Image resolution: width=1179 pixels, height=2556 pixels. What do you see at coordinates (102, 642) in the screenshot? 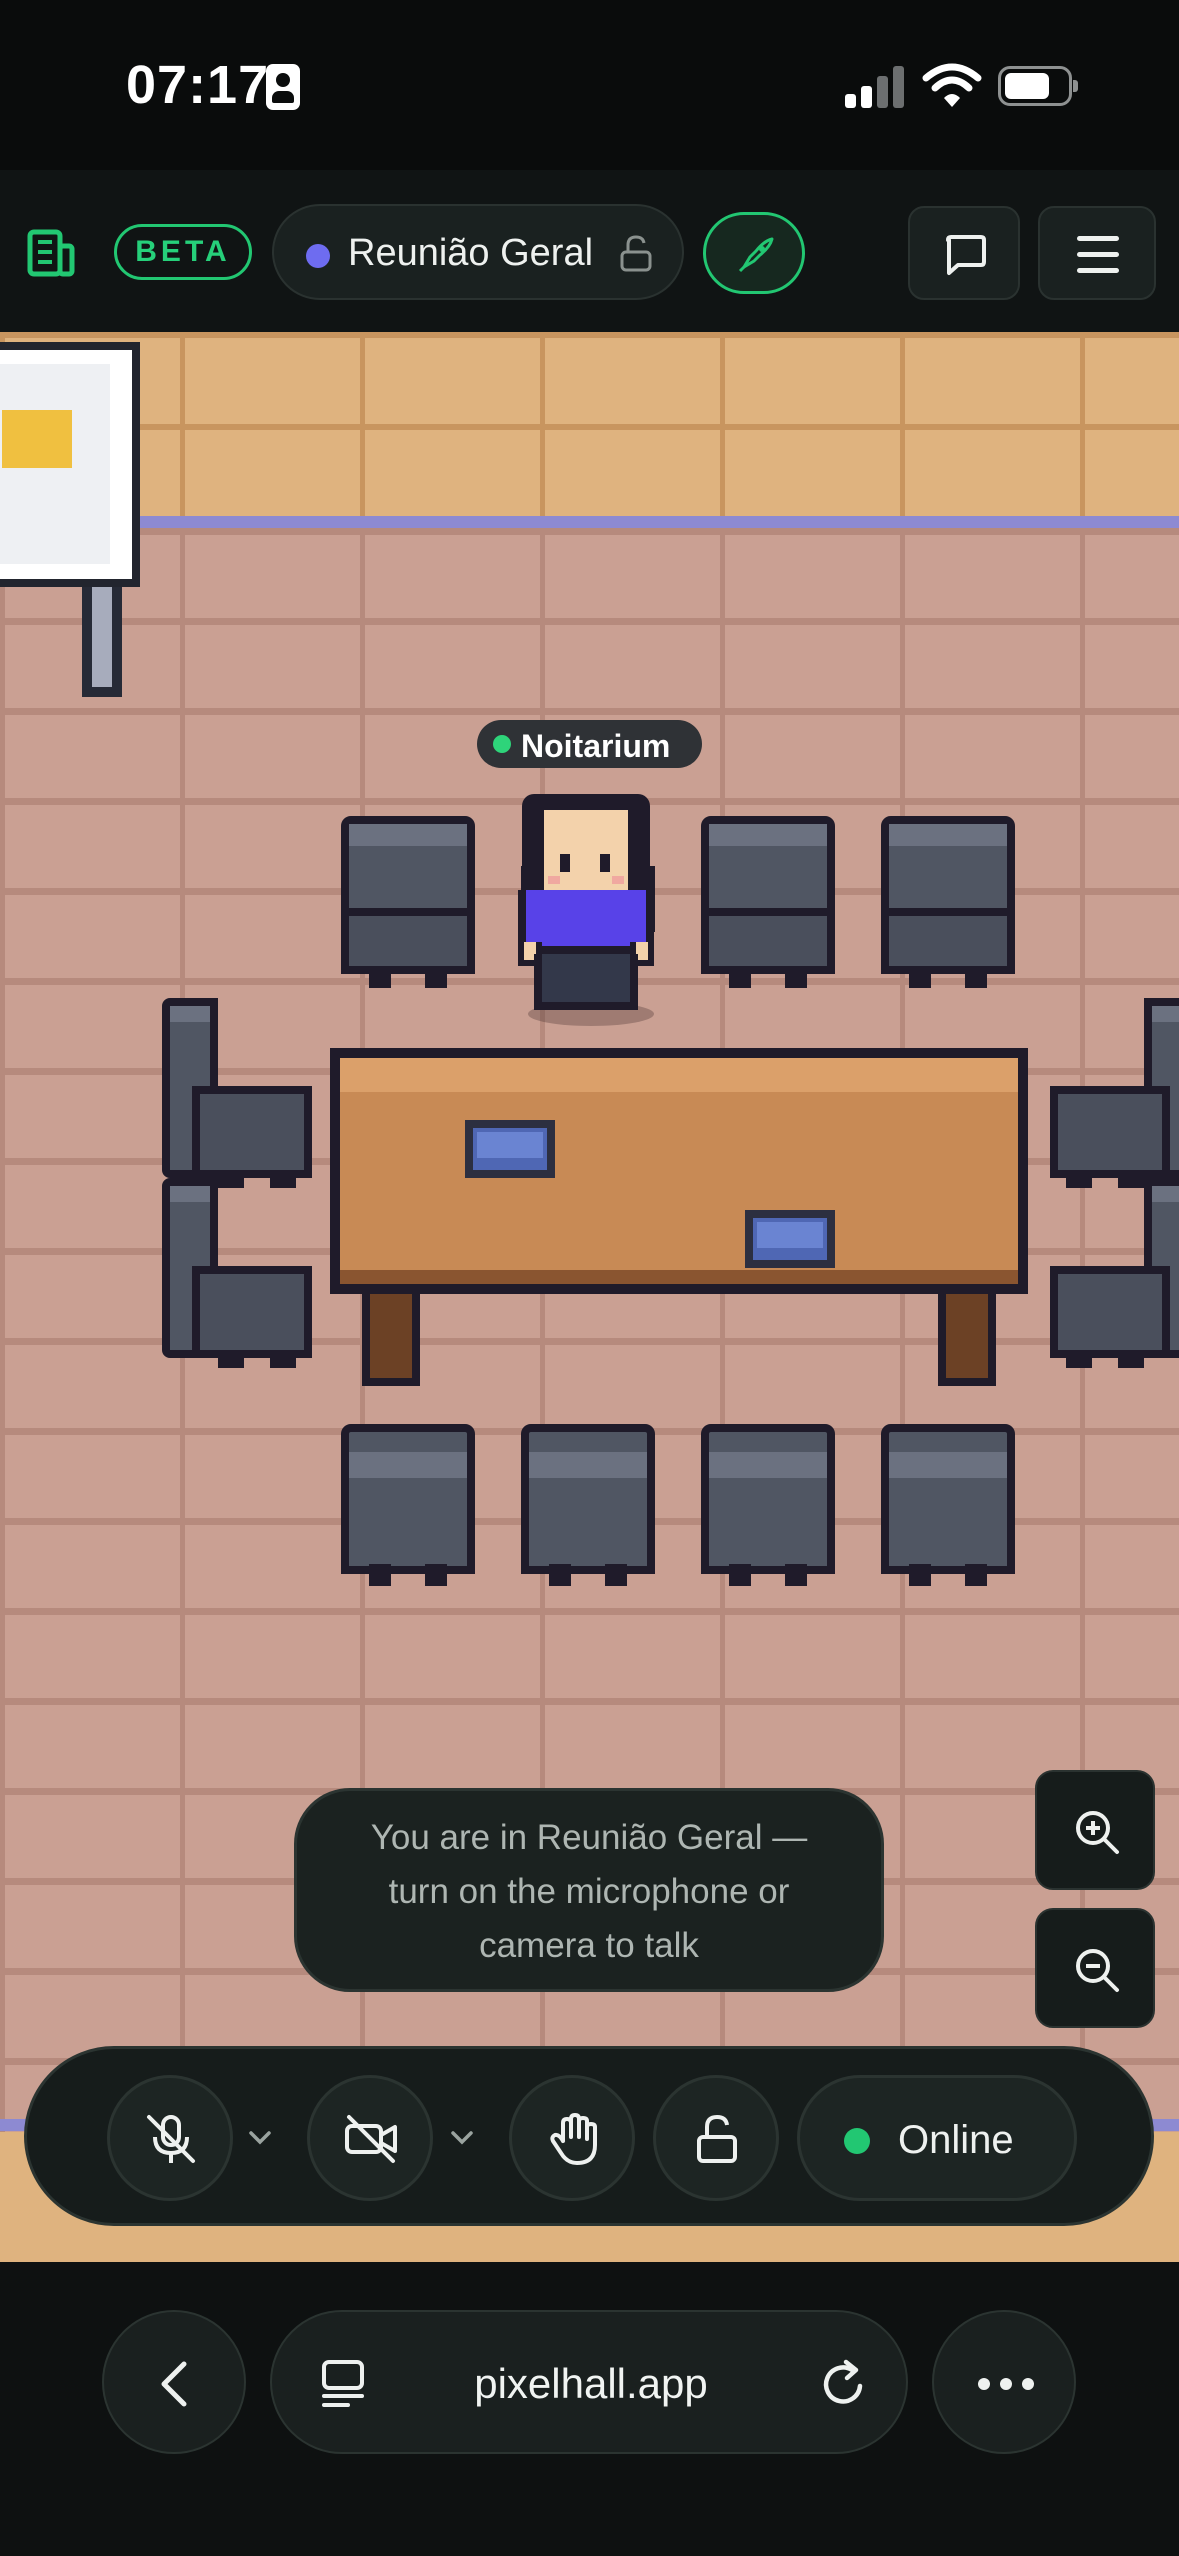
I see `whiteboard-stand` at bounding box center [102, 642].